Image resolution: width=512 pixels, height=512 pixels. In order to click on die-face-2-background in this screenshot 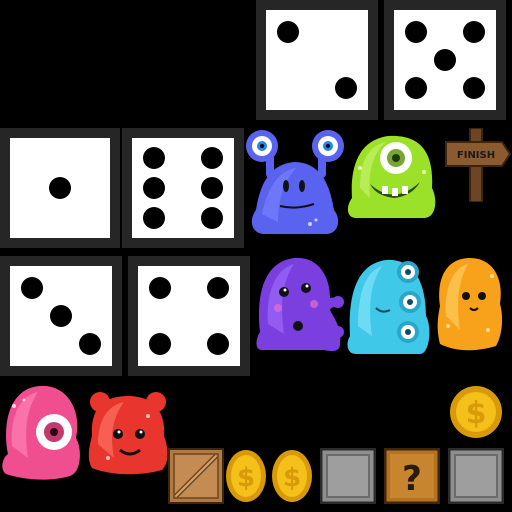, I will do `click(317, 60)`.